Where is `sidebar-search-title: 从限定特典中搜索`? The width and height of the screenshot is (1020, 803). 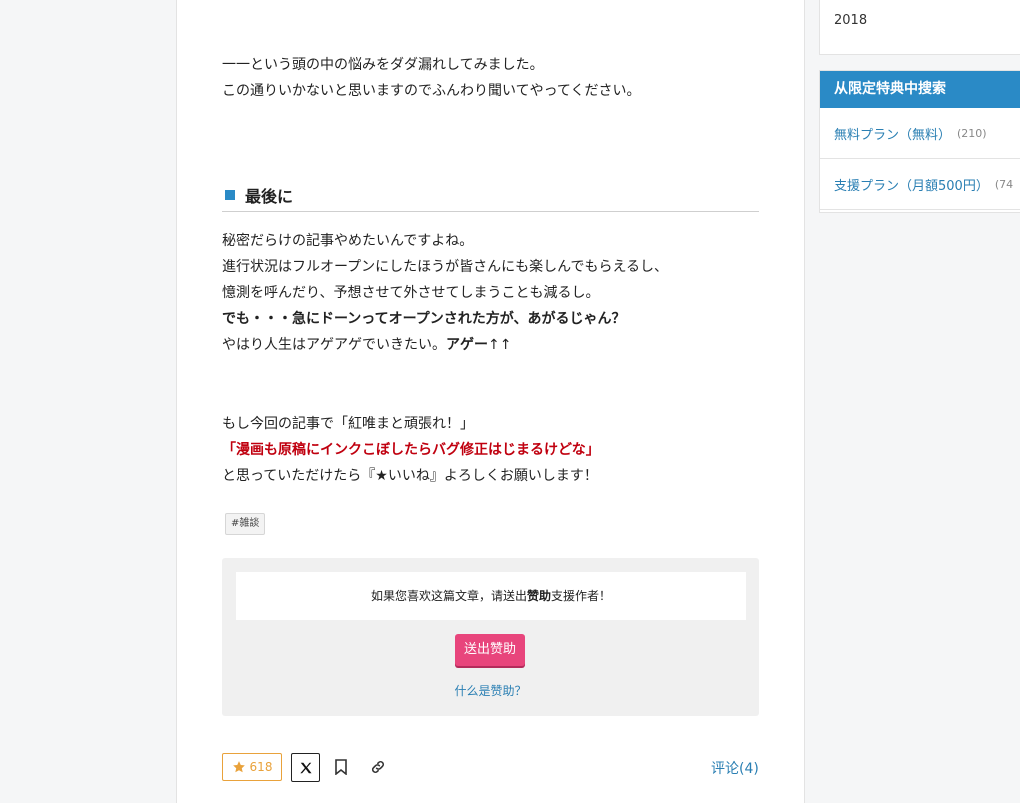 sidebar-search-title: 从限定特典中搜索 is located at coordinates (920, 89).